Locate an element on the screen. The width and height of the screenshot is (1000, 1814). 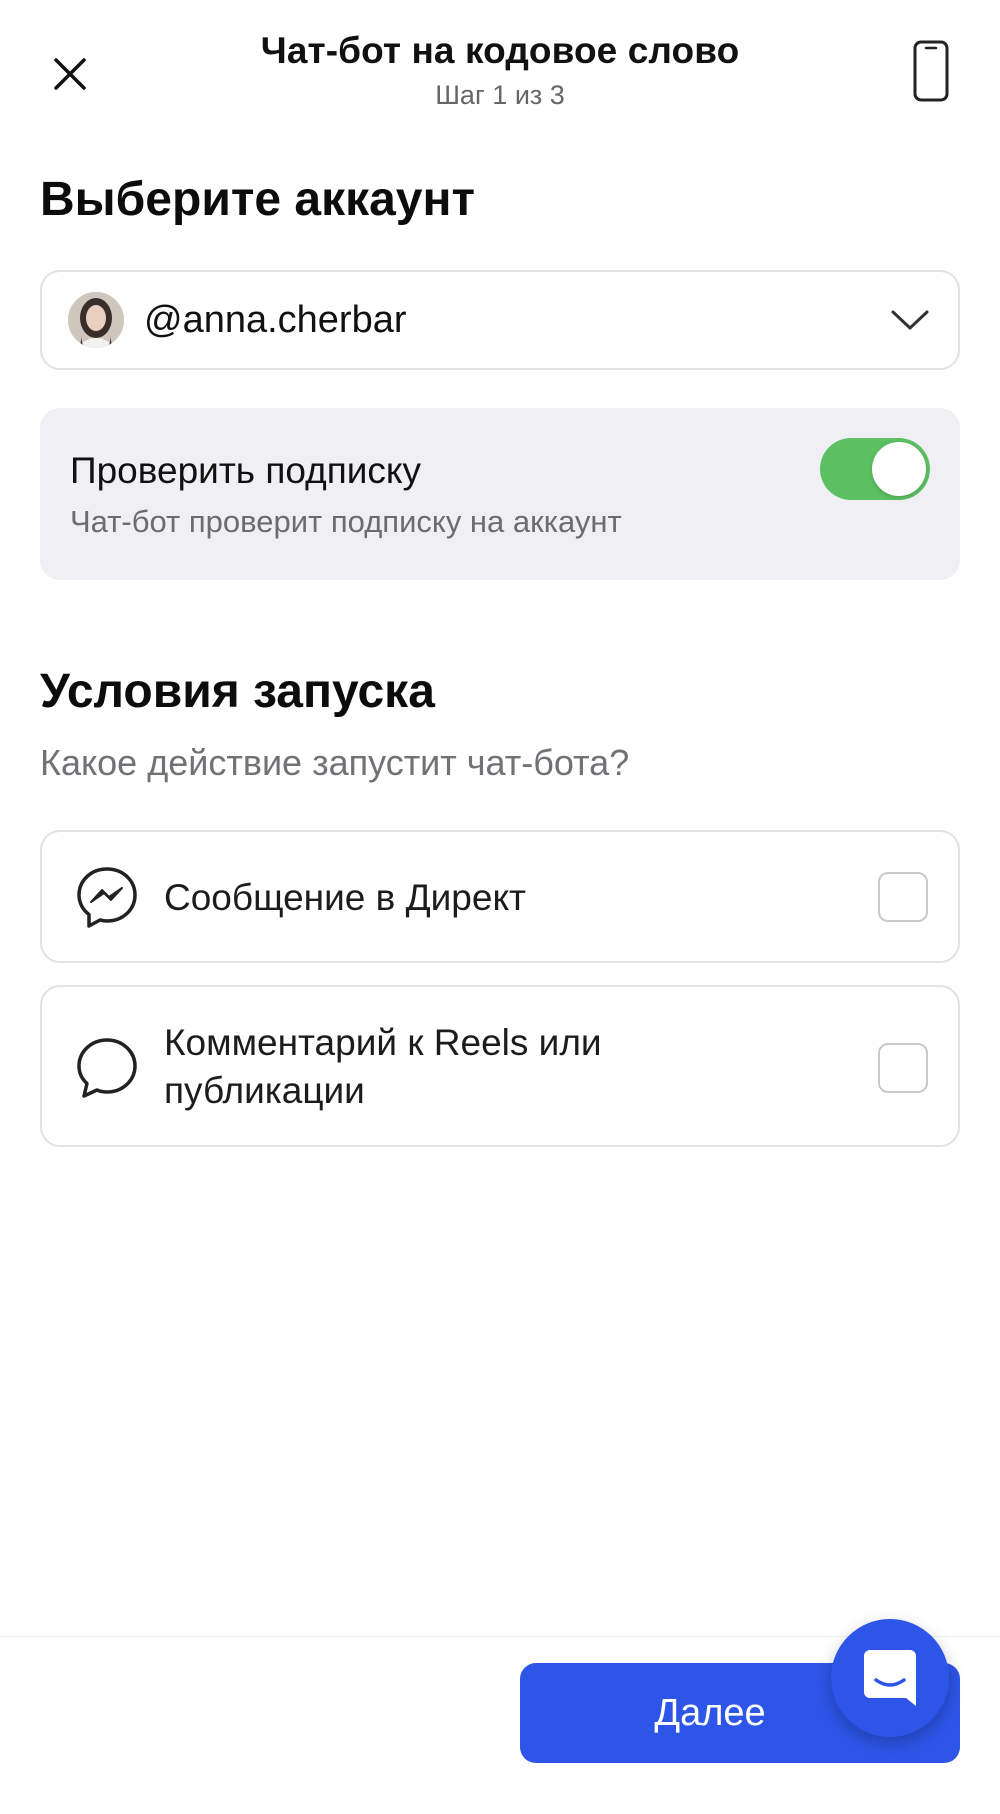
subscription-check-description: Чат-бот проверит подписку на аккаунт is located at coordinates (346, 521).